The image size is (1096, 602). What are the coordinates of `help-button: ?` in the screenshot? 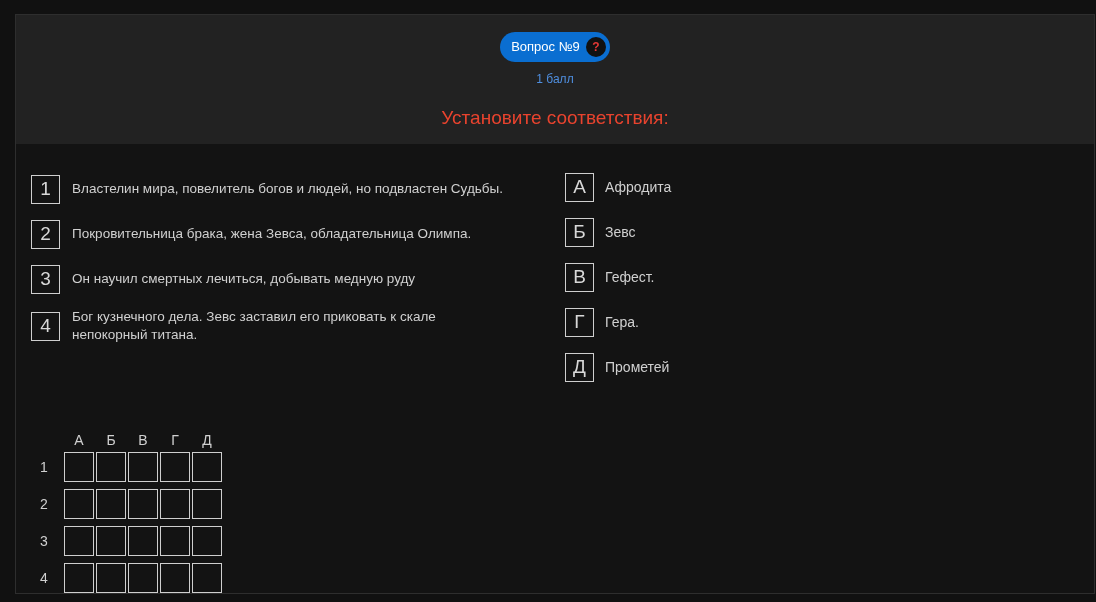 It's located at (595, 47).